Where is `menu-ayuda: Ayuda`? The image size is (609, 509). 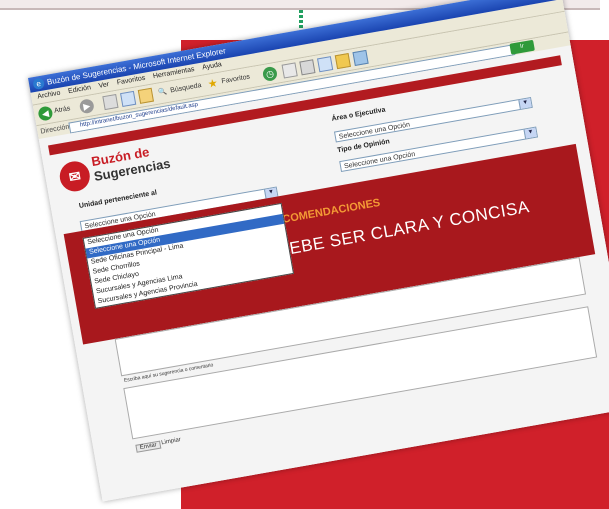 menu-ayuda: Ayuda is located at coordinates (212, 66).